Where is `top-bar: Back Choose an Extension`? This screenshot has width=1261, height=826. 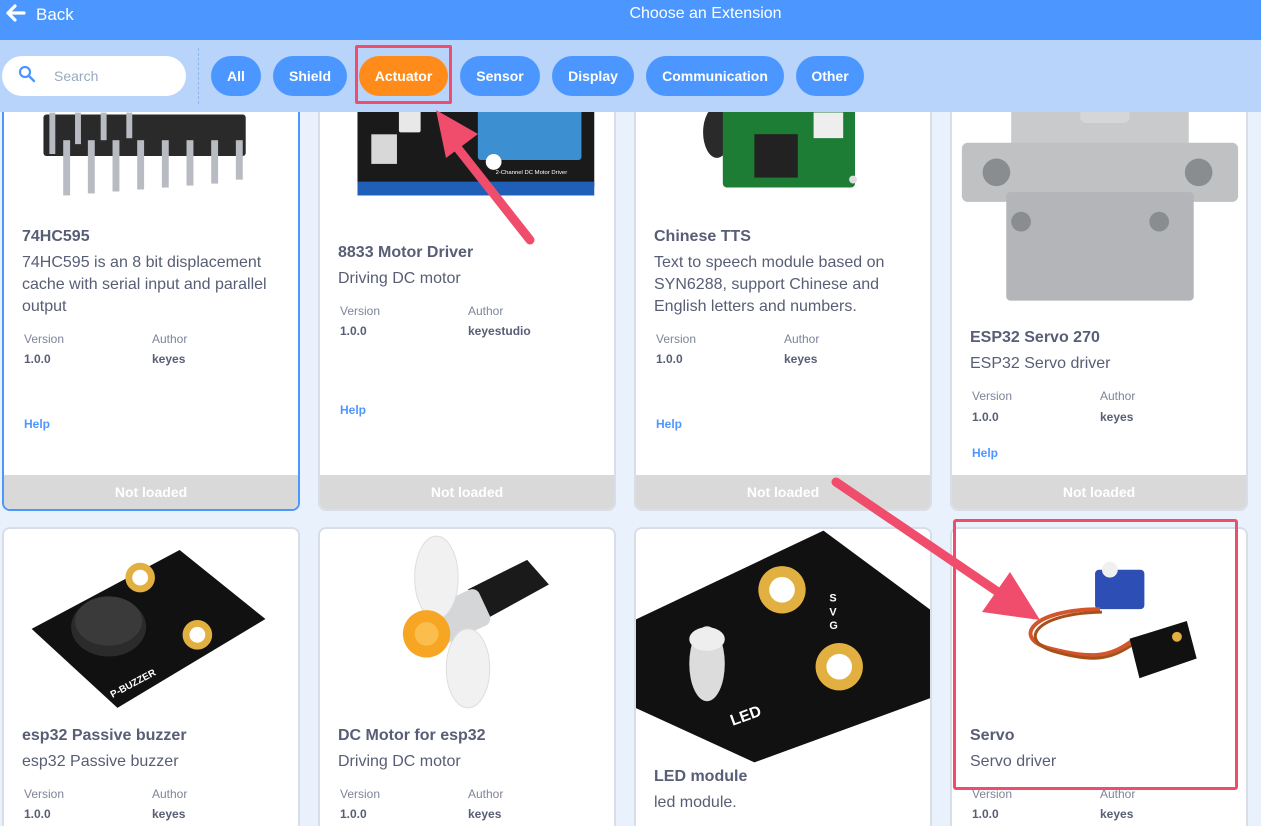
top-bar: Back Choose an Extension is located at coordinates (630, 20).